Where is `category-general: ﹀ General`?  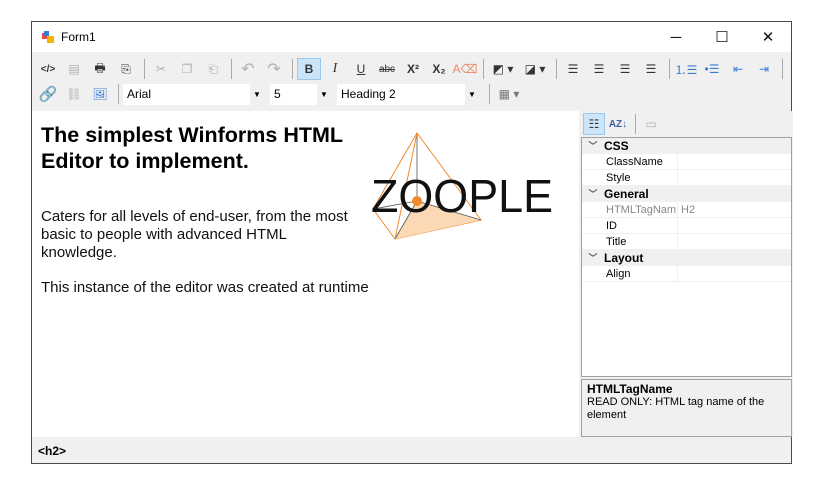 category-general: ﹀ General is located at coordinates (686, 194).